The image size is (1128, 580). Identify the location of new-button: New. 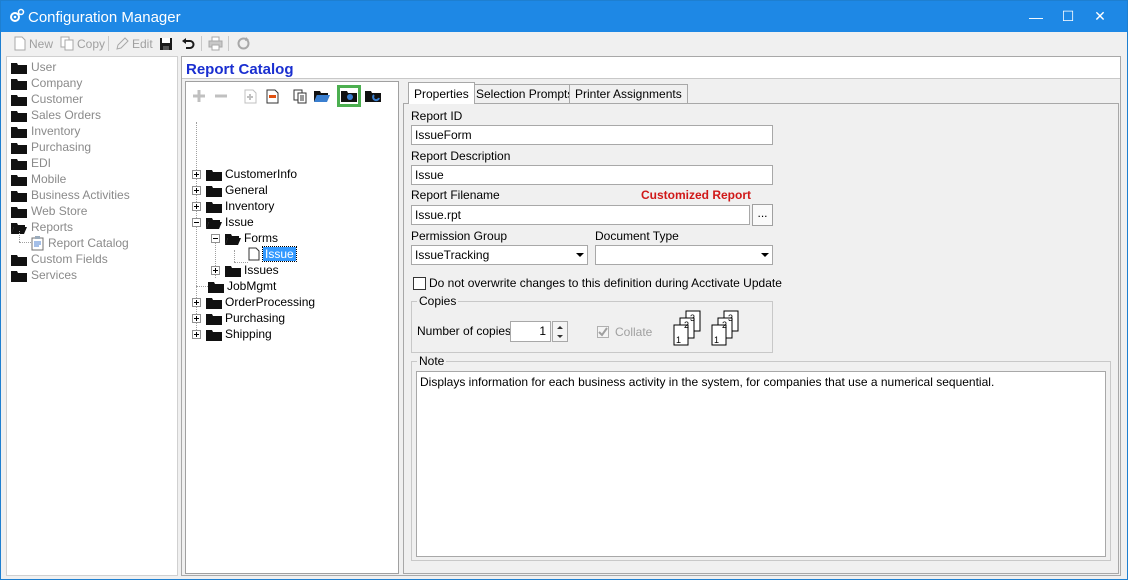
(33, 43).